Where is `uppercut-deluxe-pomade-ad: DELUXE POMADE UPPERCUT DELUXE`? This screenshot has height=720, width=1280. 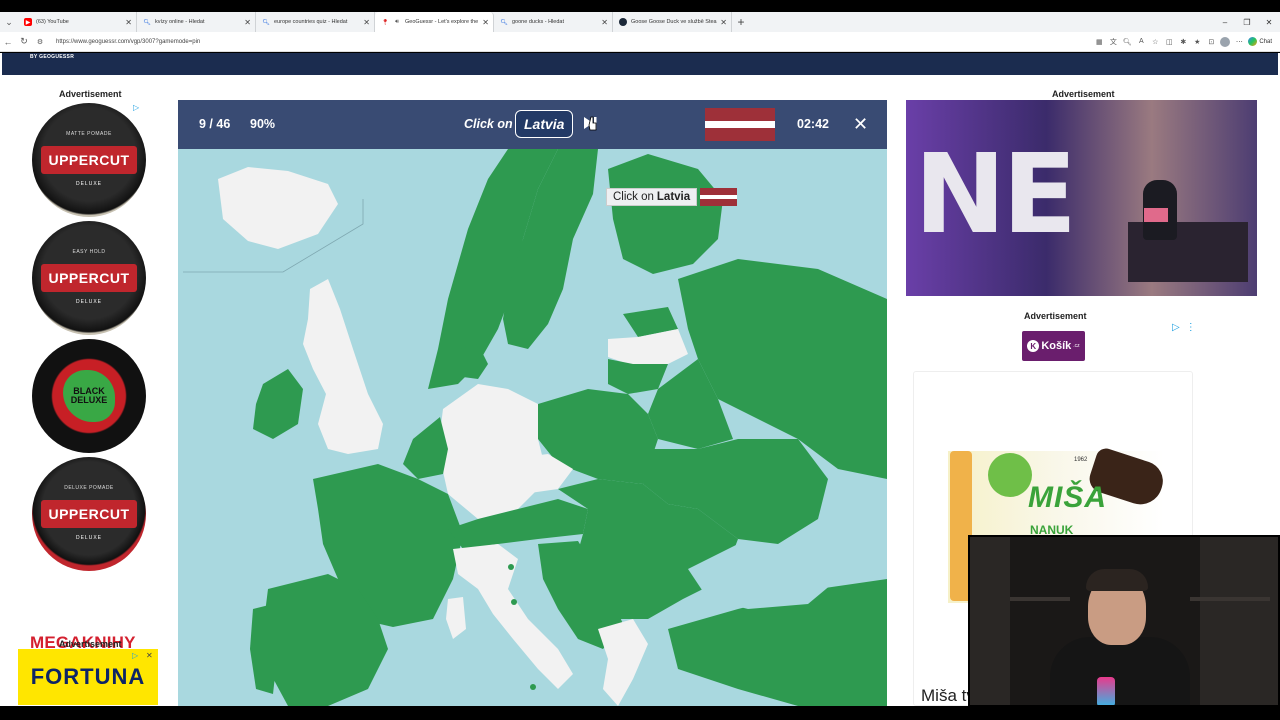
uppercut-deluxe-pomade-ad: DELUXE POMADE UPPERCUT DELUXE is located at coordinates (89, 514).